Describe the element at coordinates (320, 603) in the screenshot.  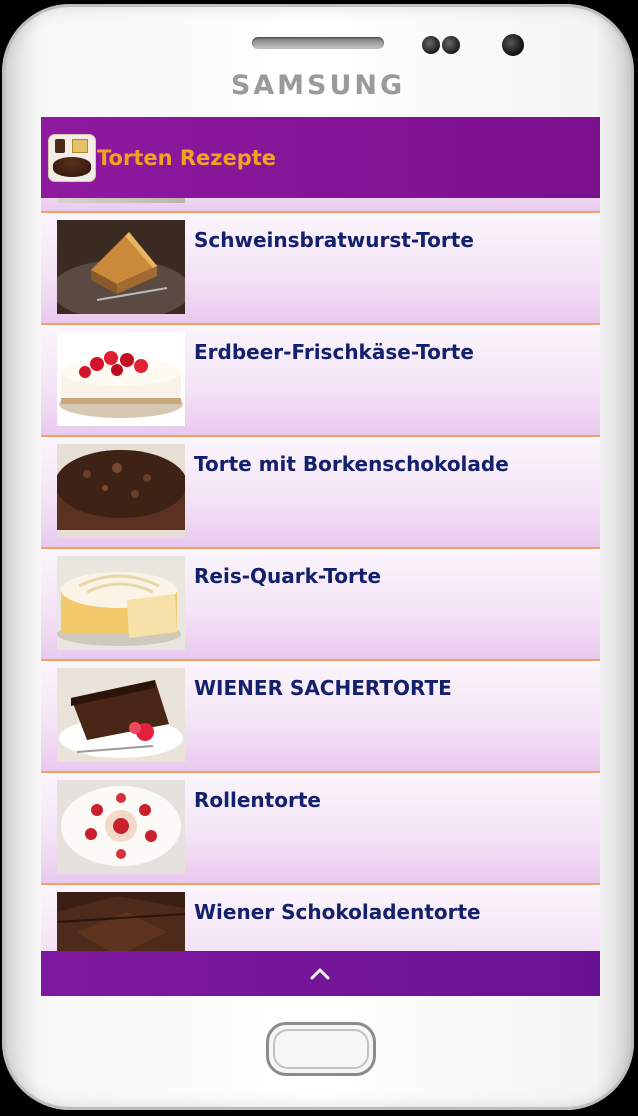
I see `recipe-item: Reis-Quark-Torte` at that location.